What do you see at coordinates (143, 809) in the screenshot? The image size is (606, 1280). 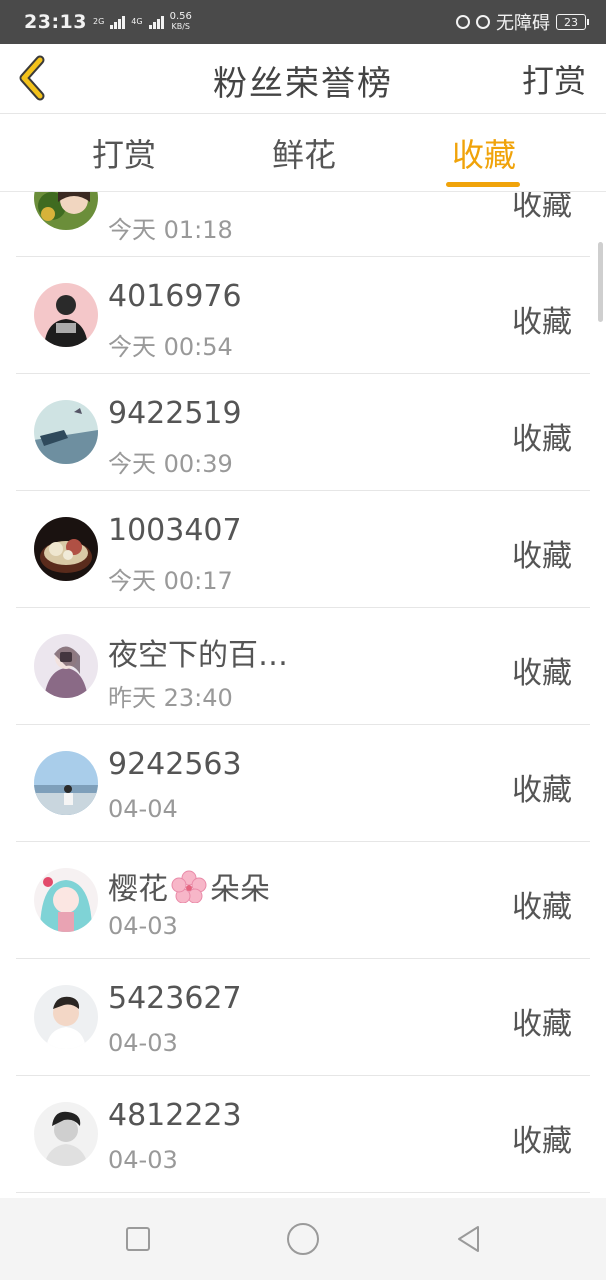 I see `fan-time: 04-04` at bounding box center [143, 809].